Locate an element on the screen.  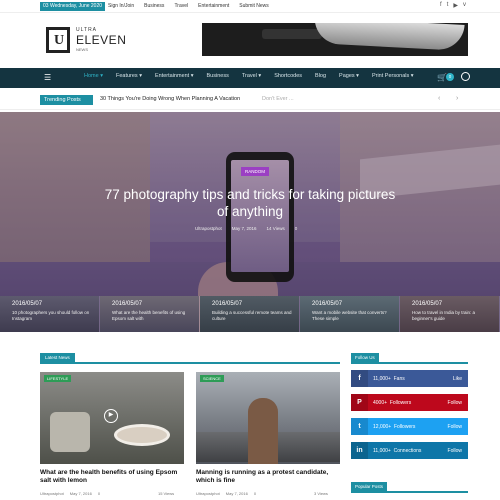
pinterest-icon: P is located at coordinates (359, 402).